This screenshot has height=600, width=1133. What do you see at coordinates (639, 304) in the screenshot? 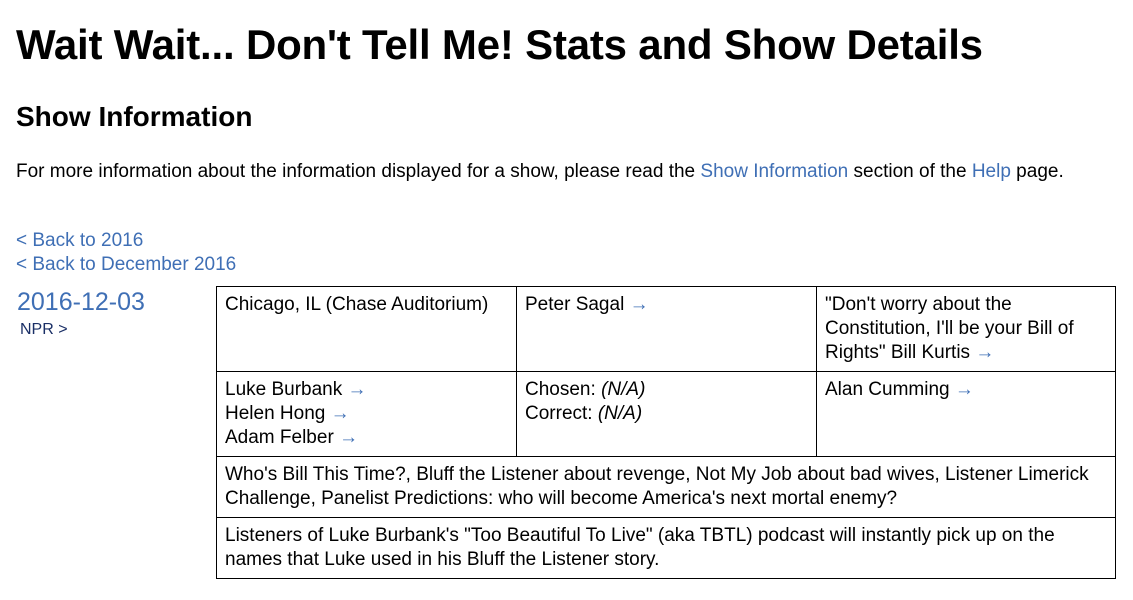
I see `host-arrow-icon: →` at bounding box center [639, 304].